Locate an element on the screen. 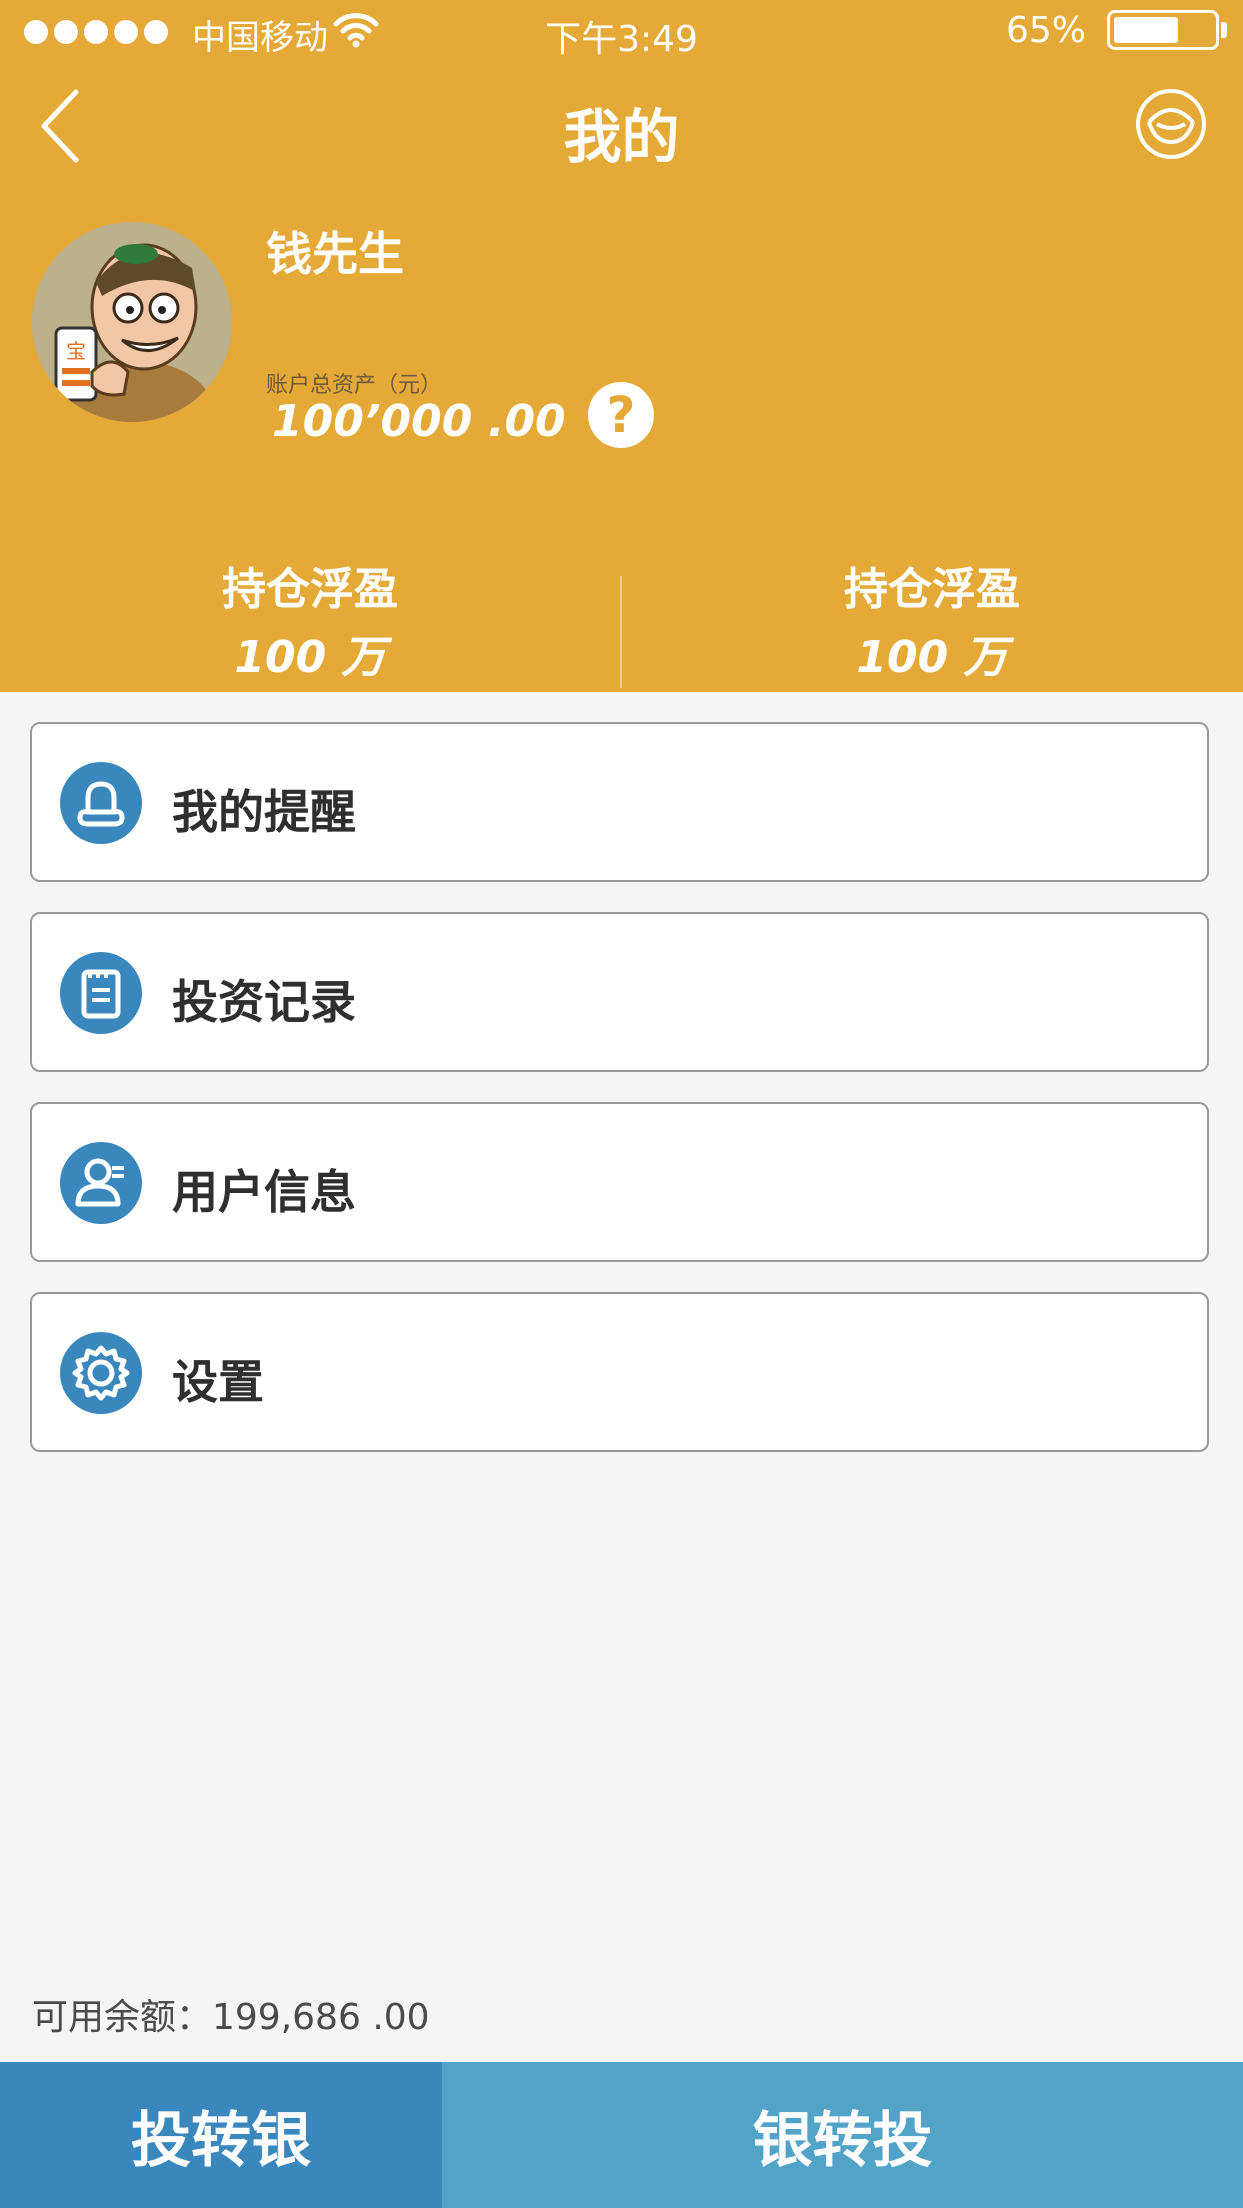 Image resolution: width=1243 pixels, height=2208 pixels. total-assets-label: 账户总资产（元） is located at coordinates (354, 385).